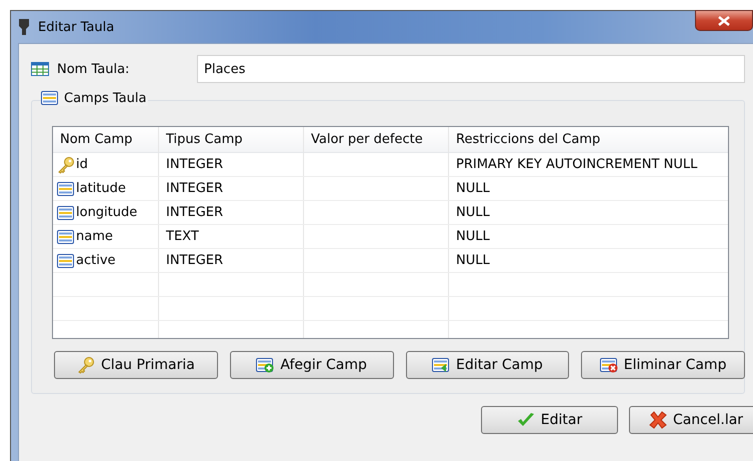 The image size is (753, 461). What do you see at coordinates (40, 69) in the screenshot?
I see `table-icon` at bounding box center [40, 69].